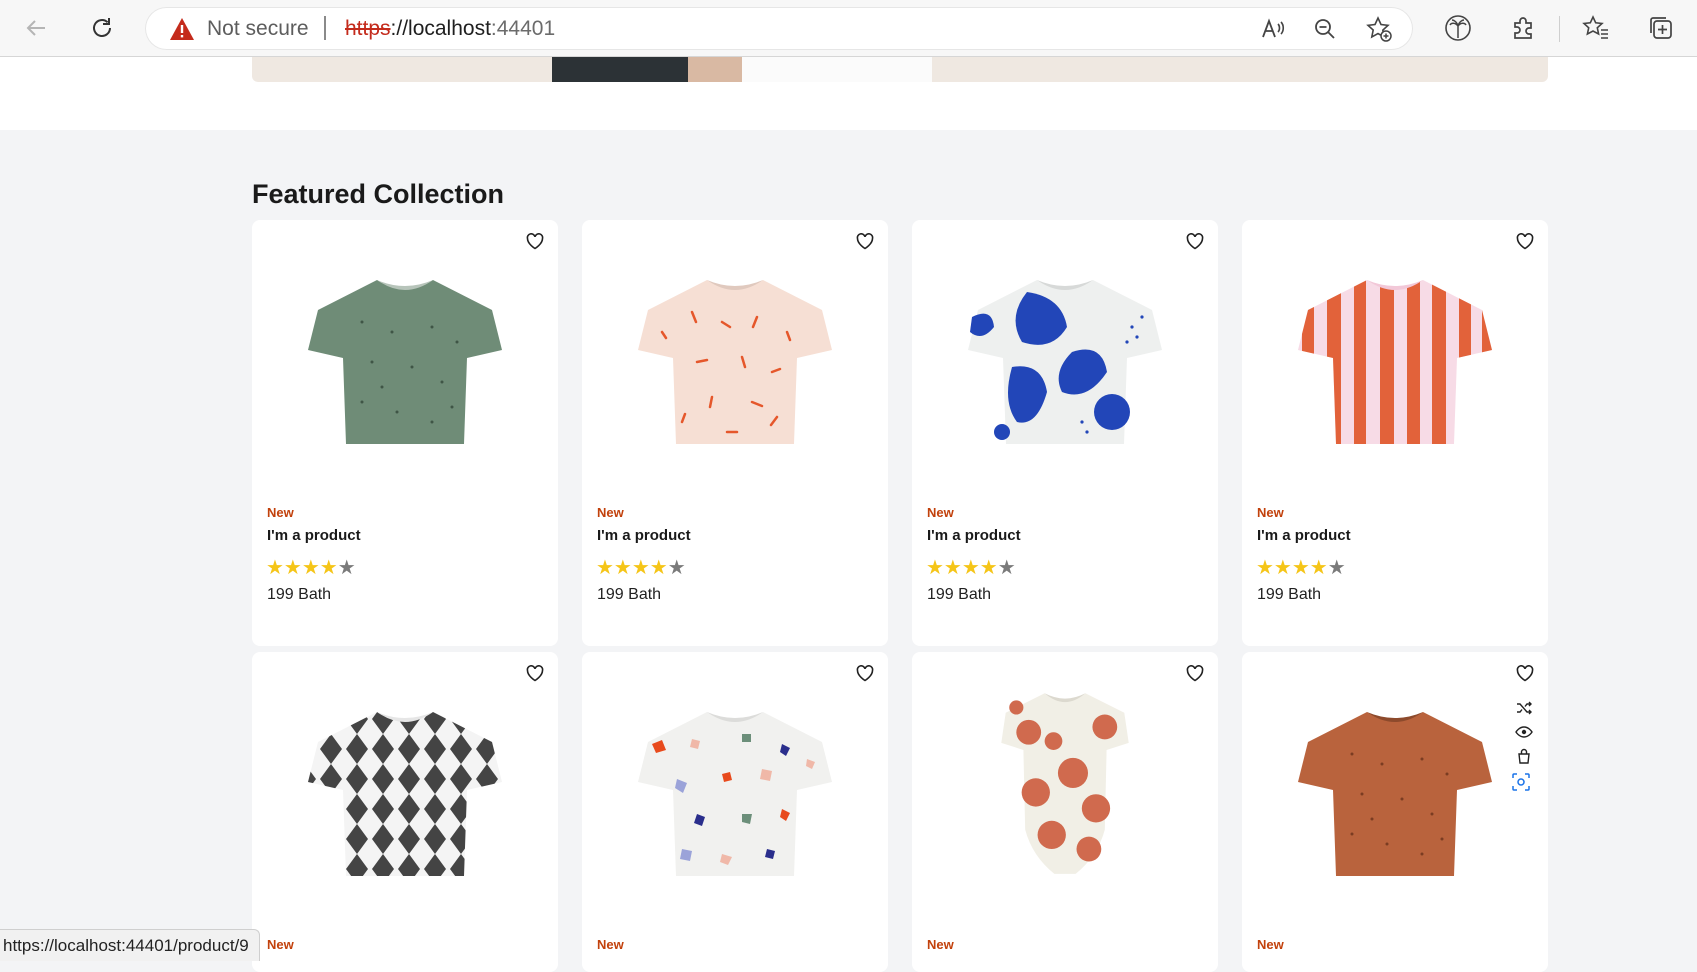 The image size is (1697, 972). What do you see at coordinates (405, 372) in the screenshot?
I see `product-image-green-tshirt` at bounding box center [405, 372].